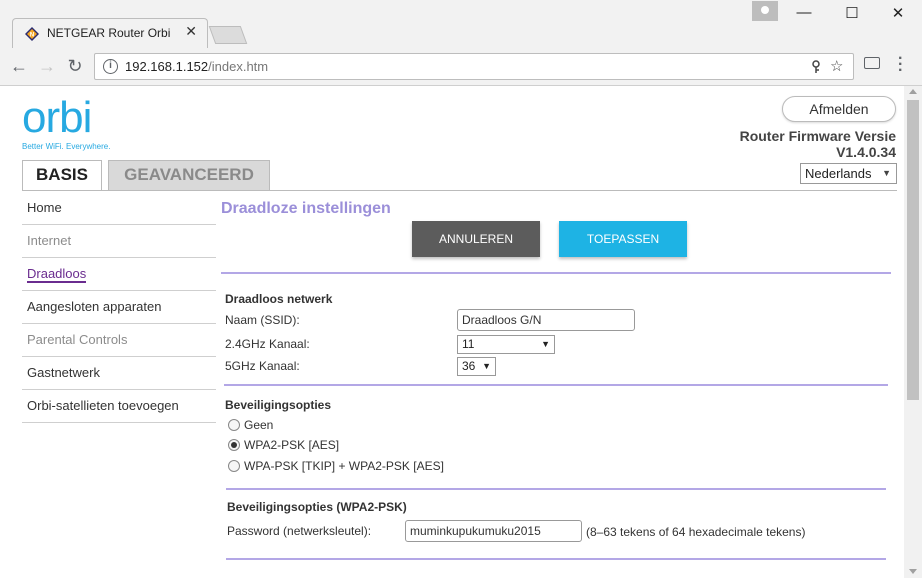  Describe the element at coordinates (900, 65) in the screenshot. I see `menu-icon: · · ·` at that location.